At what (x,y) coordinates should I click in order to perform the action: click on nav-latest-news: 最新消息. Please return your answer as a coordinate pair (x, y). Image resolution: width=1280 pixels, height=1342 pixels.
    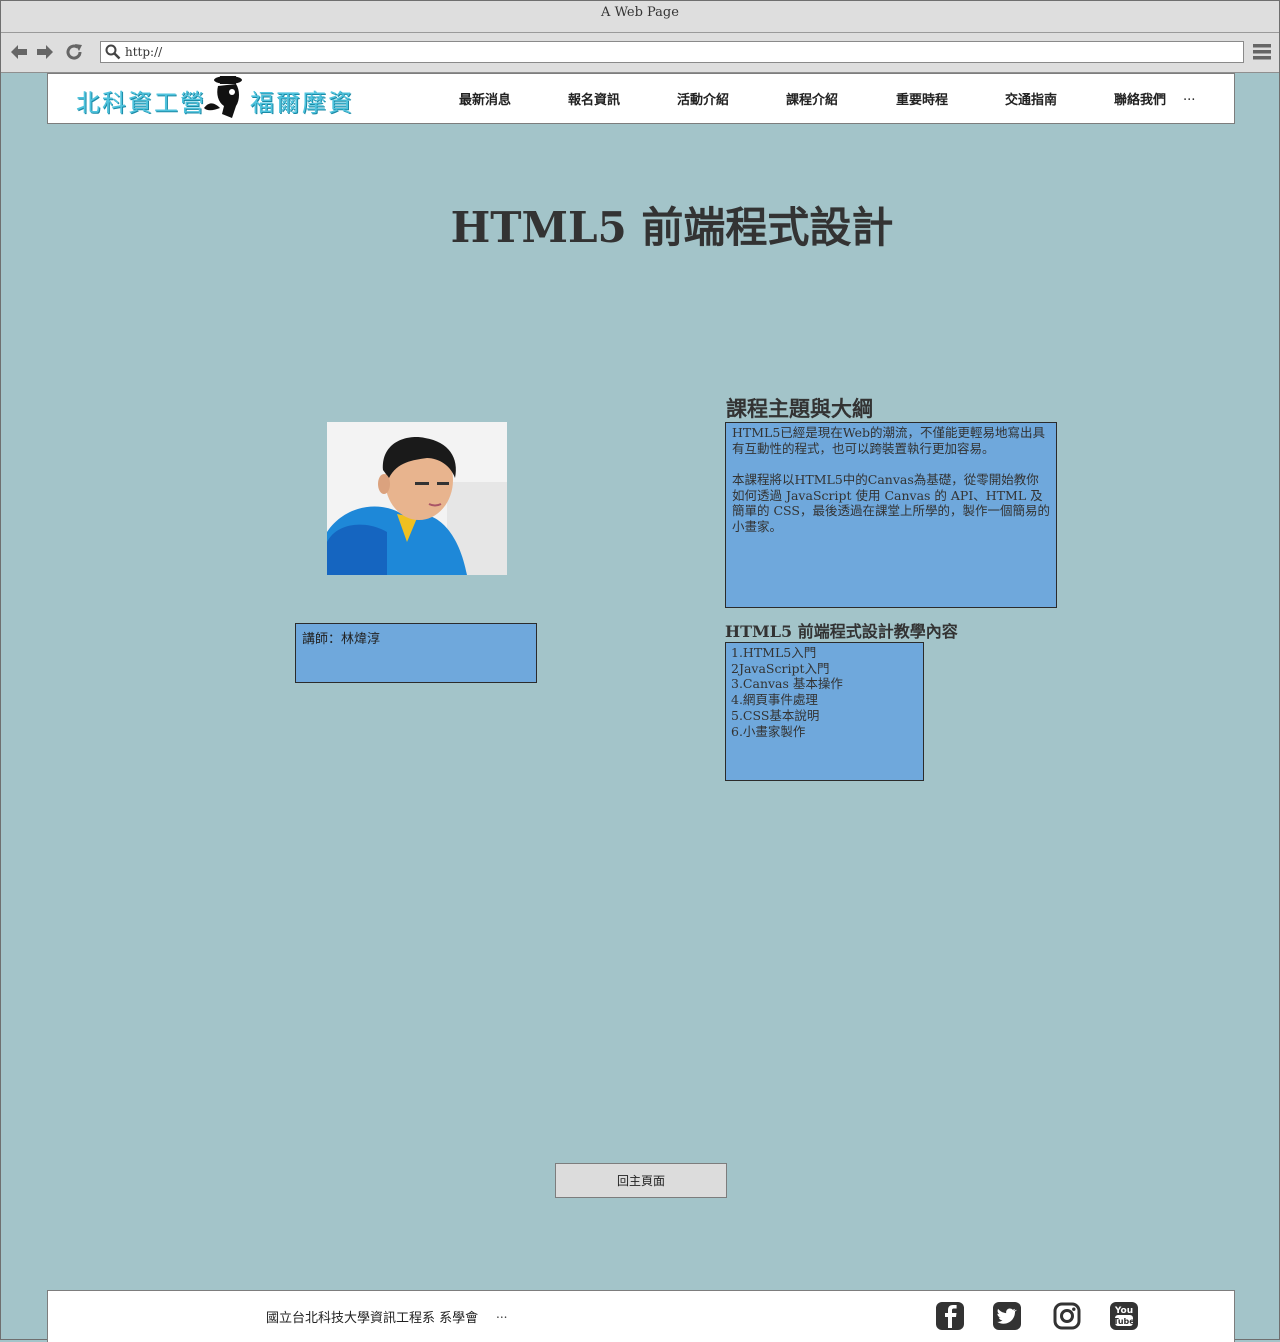
    Looking at the image, I should click on (485, 98).